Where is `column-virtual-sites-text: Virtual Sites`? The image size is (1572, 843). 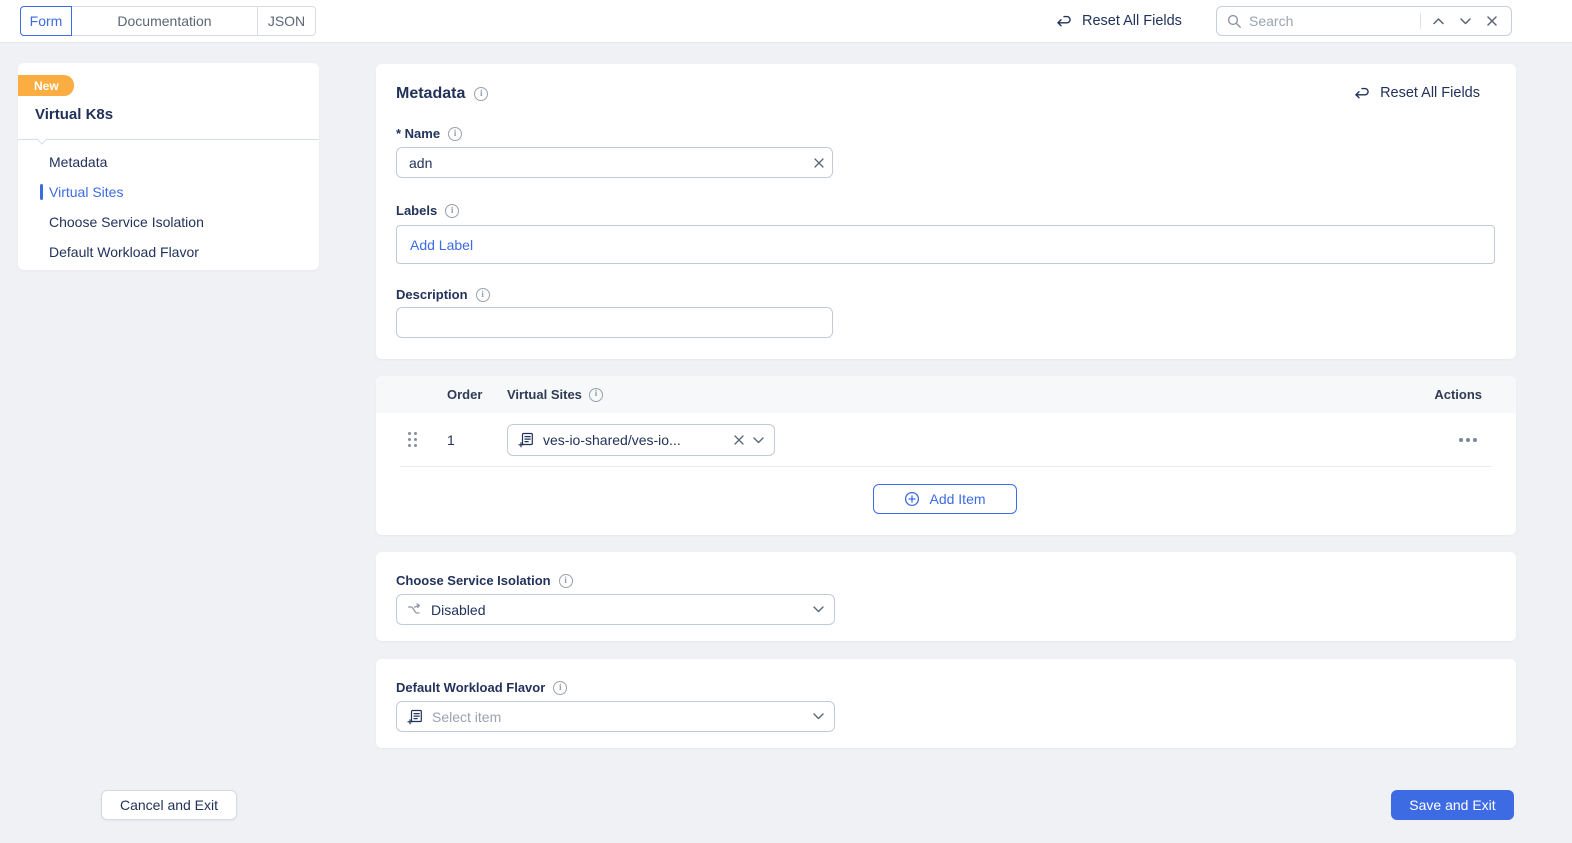
column-virtual-sites-text: Virtual Sites is located at coordinates (544, 394).